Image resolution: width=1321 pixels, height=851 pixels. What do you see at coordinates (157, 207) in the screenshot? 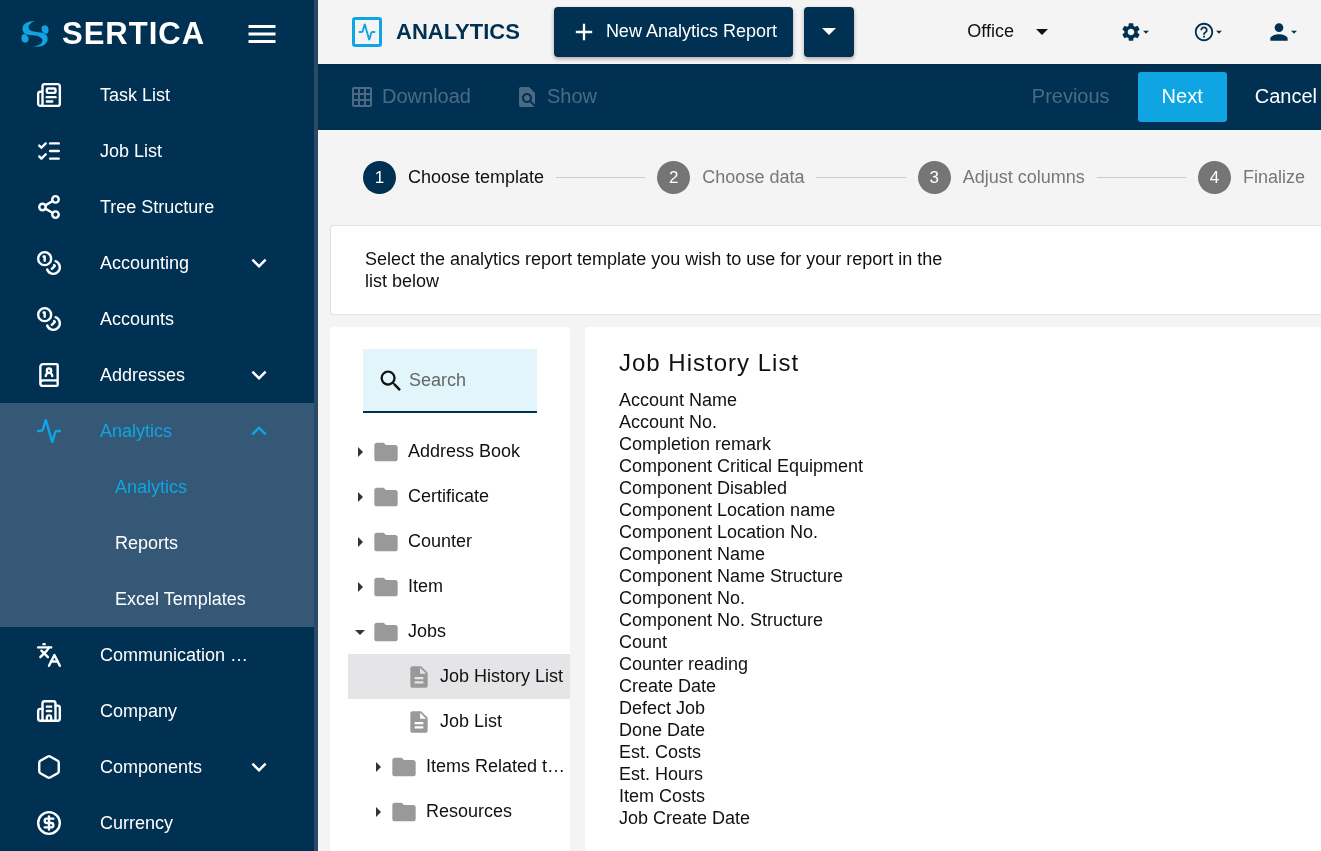
I see `nav-item: Tree Structure` at bounding box center [157, 207].